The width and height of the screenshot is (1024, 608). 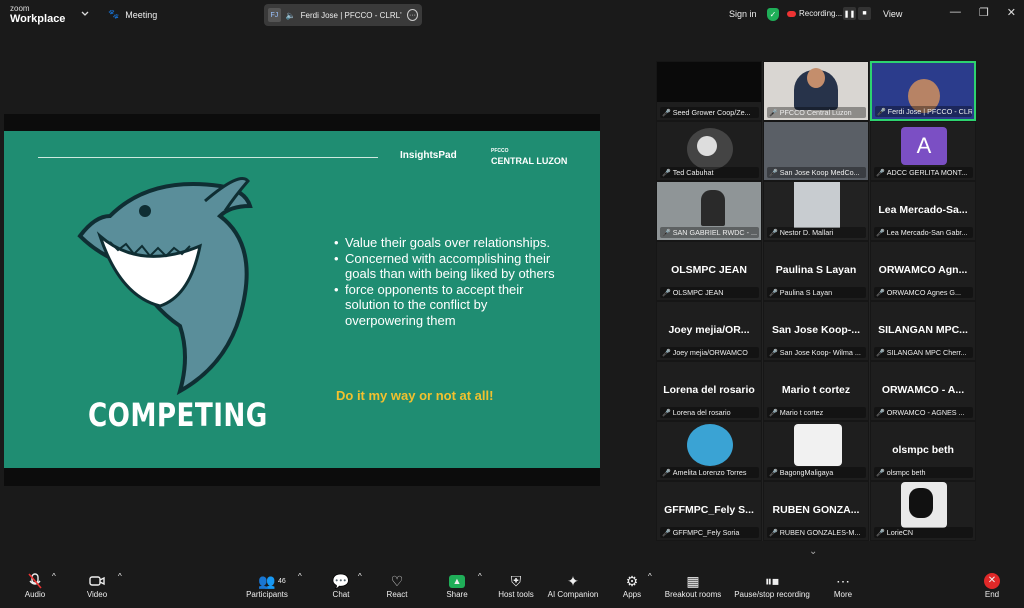 I want to click on view-button: View, so click(x=892, y=14).